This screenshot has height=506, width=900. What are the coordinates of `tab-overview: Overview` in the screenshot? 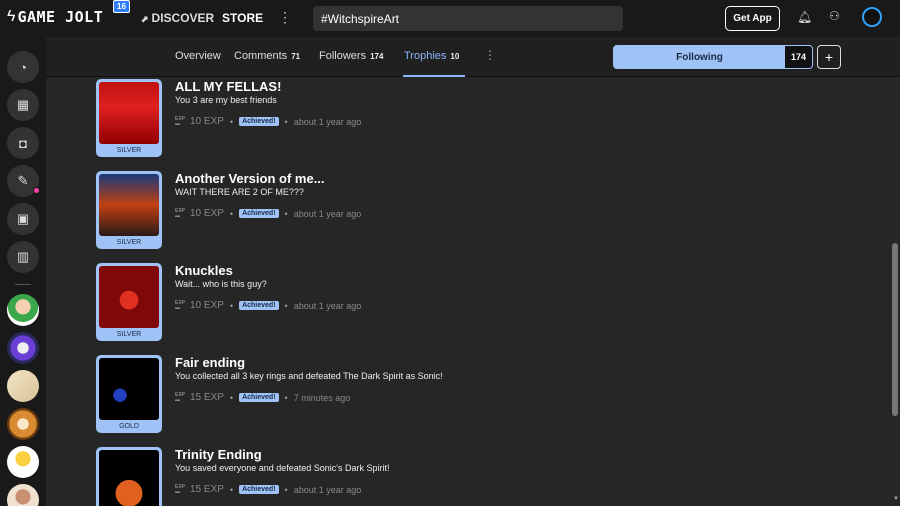 It's located at (198, 56).